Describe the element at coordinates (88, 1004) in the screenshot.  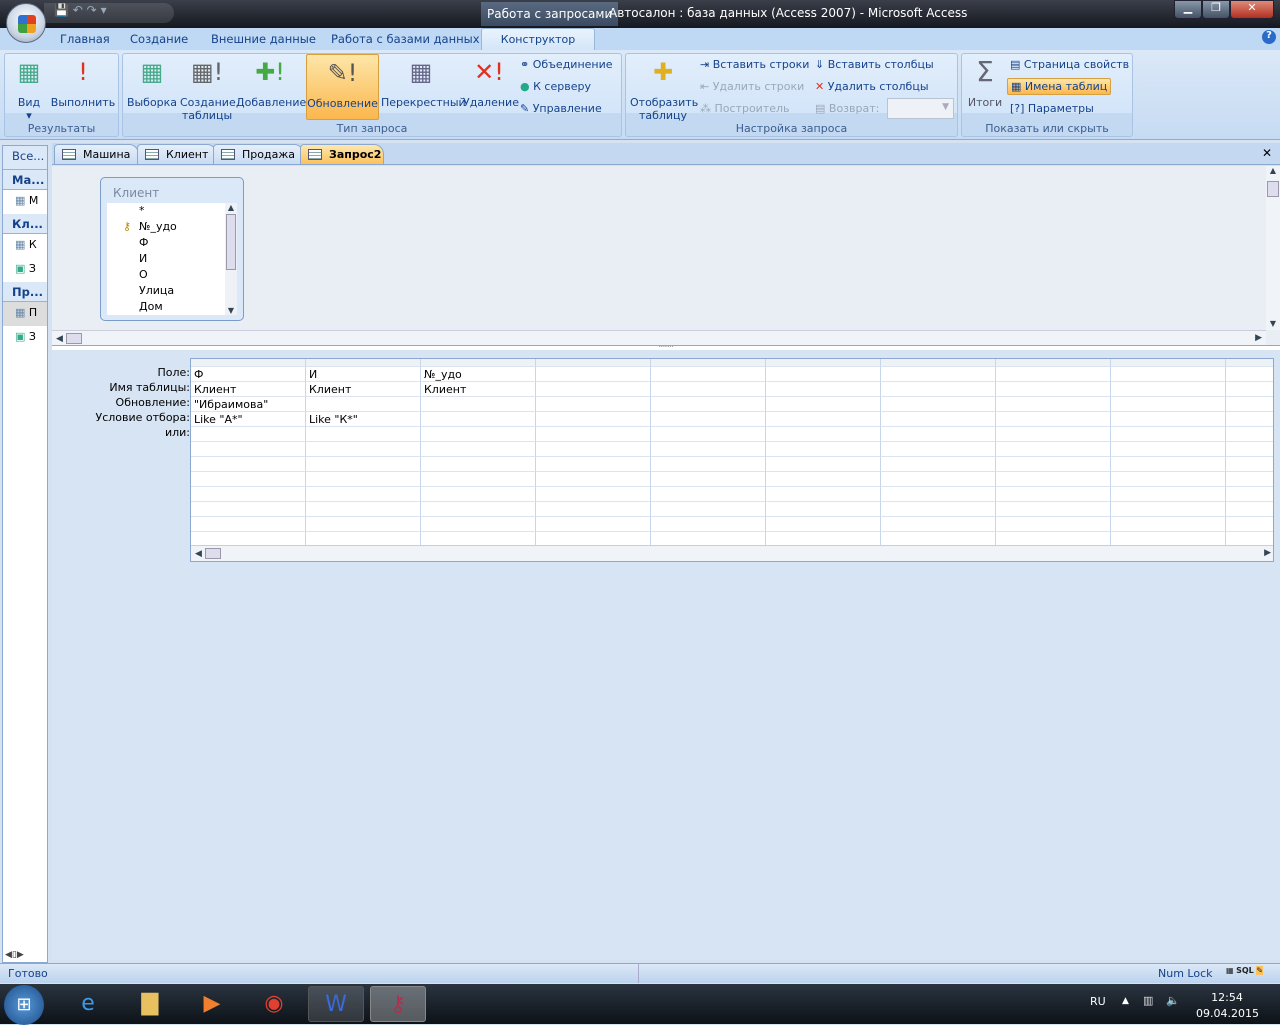
I see `taskbar-ie-icon: e` at that location.